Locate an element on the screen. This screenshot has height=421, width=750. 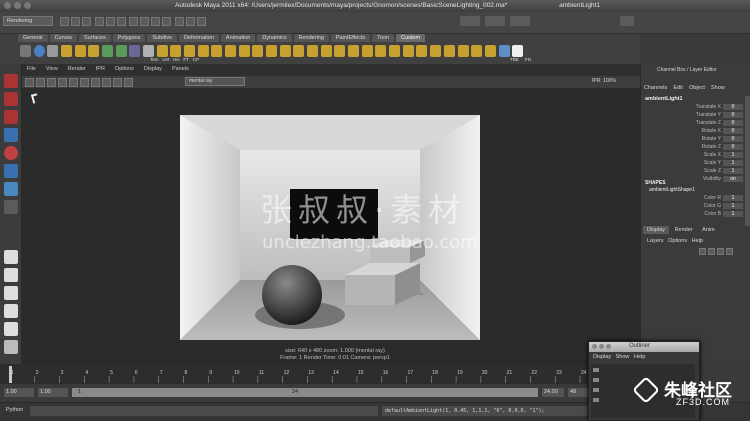
remove-image-icon is located at coordinates (84, 82).